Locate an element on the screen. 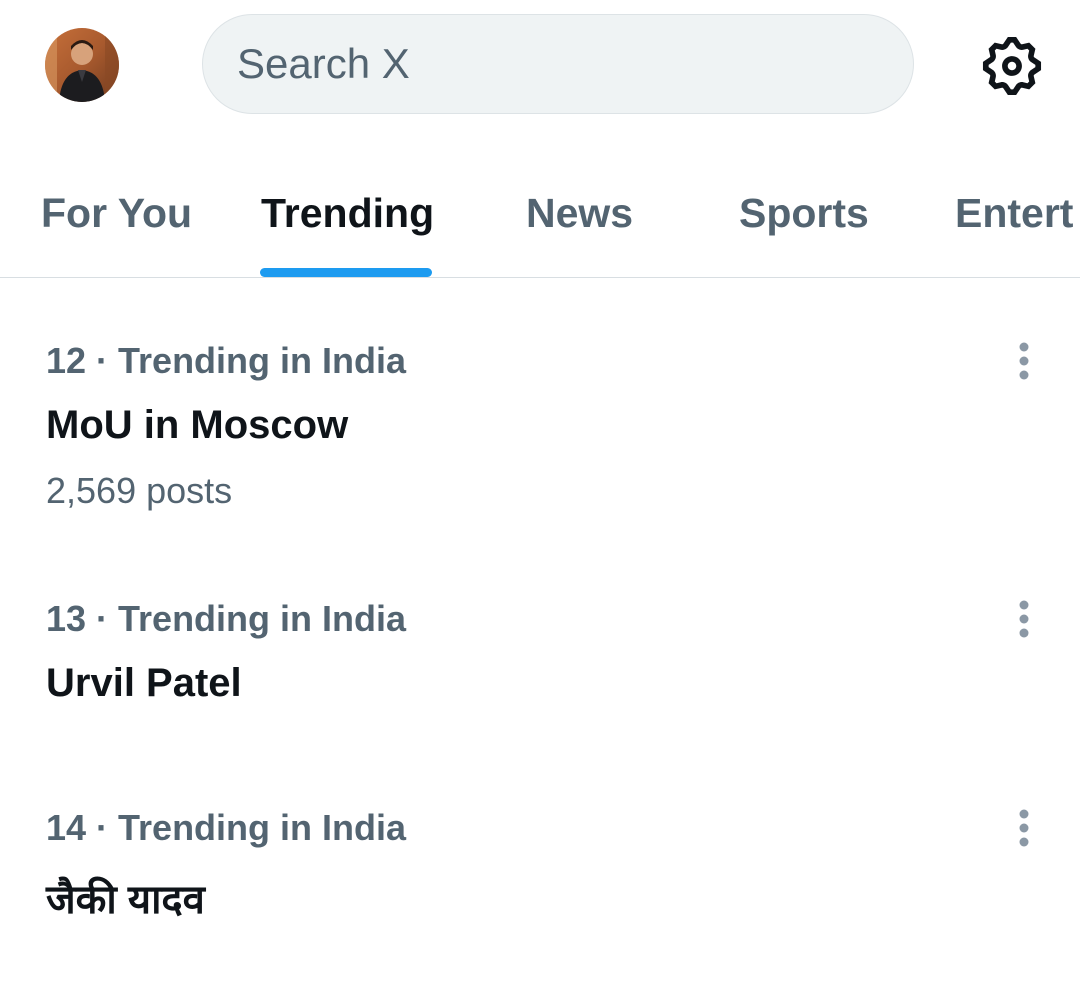  top-bar is located at coordinates (540, 65).